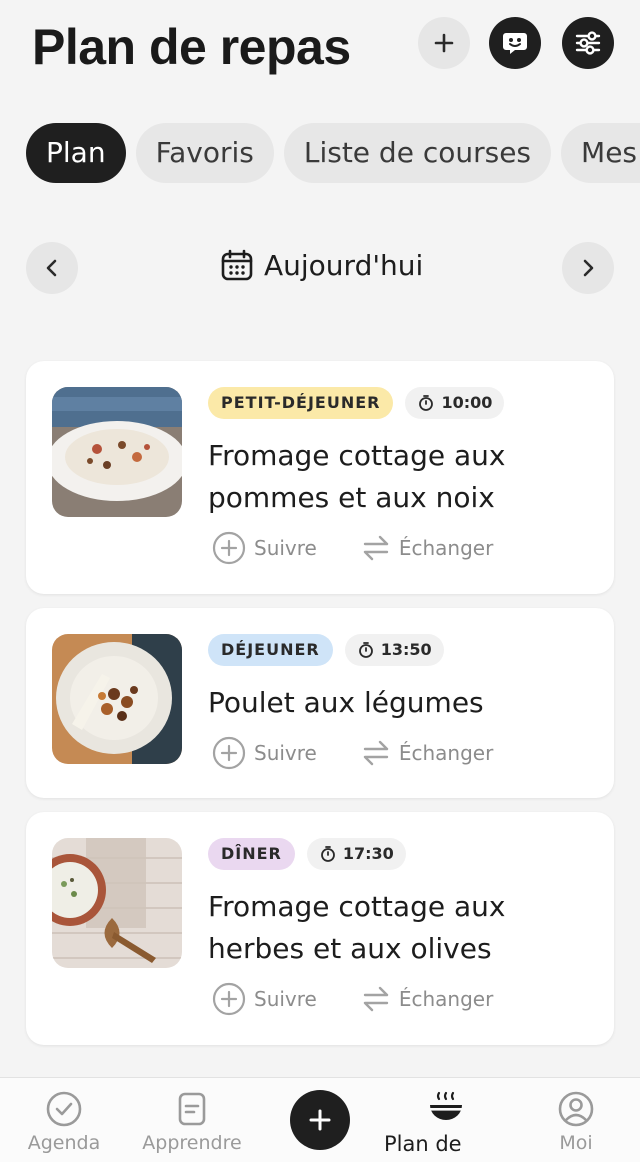  I want to click on nav-moi-label: Moi, so click(576, 1143).